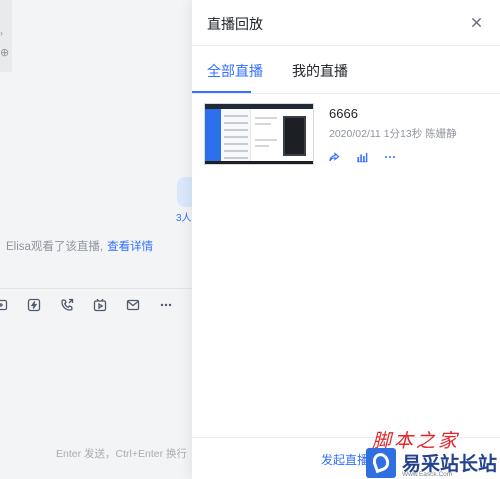 This screenshot has height=479, width=500. Describe the element at coordinates (259, 134) in the screenshot. I see `replay-thumbnail` at that location.